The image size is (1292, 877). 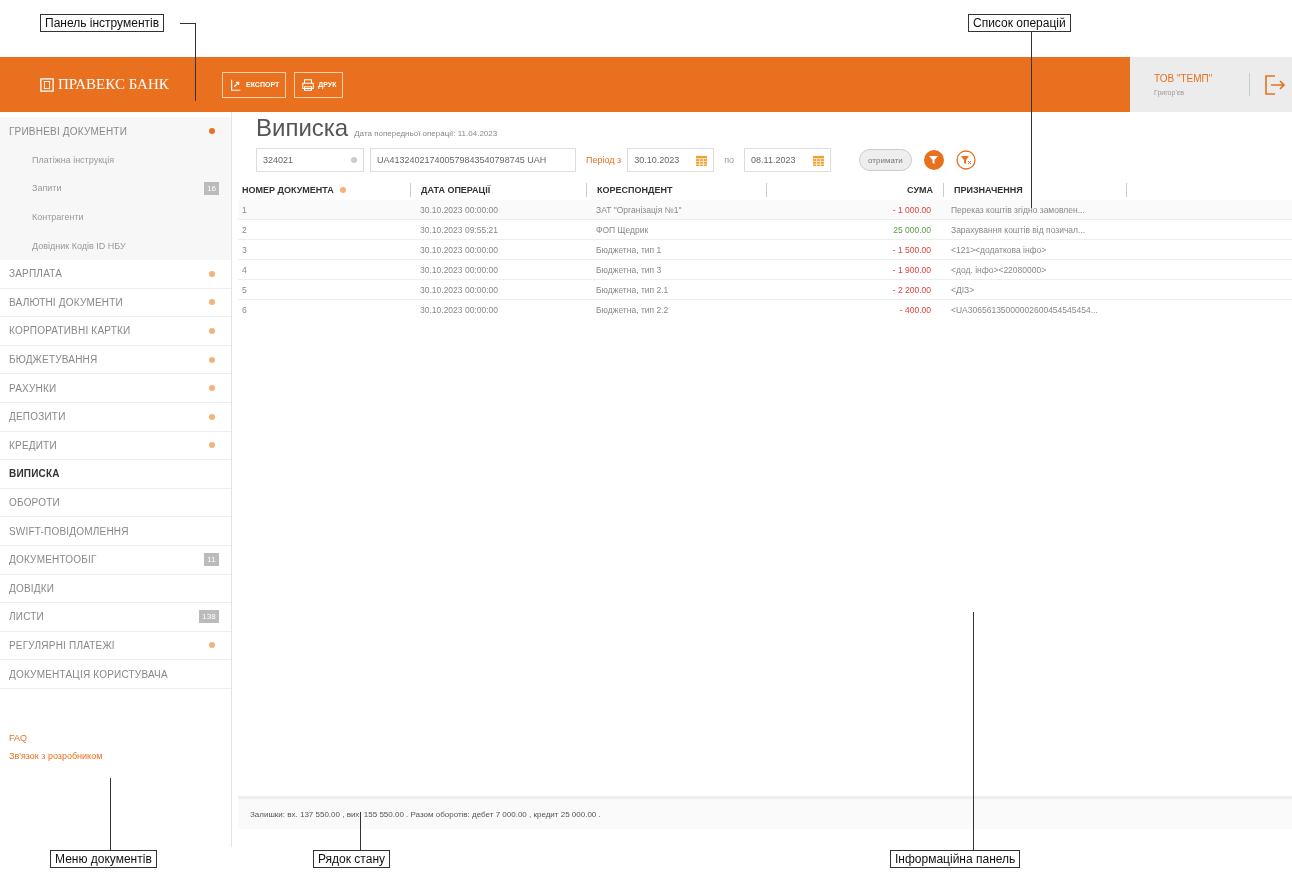 I want to click on column-header: ПРИЗНАЧЕННЯ, so click(x=988, y=190).